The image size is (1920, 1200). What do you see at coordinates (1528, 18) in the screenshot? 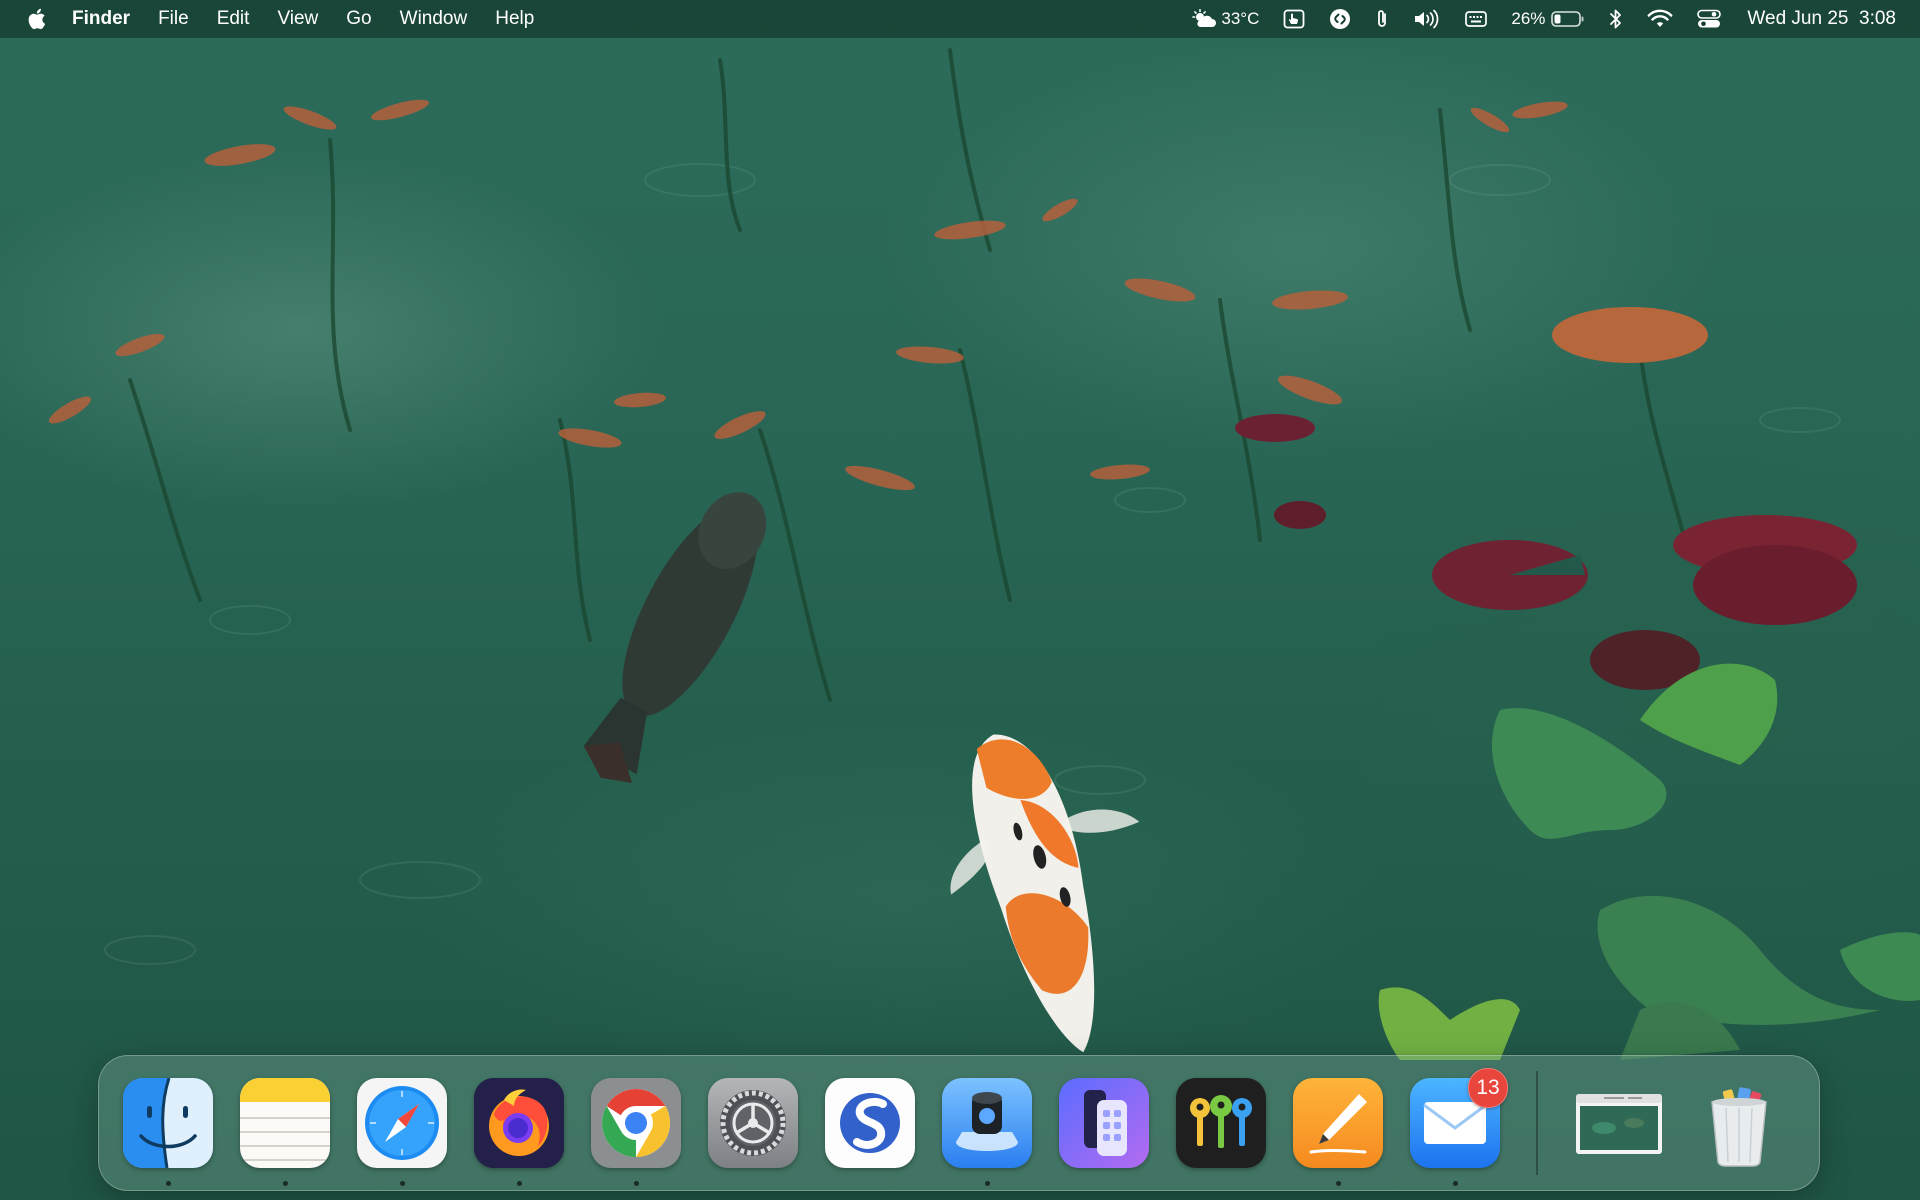
I see `battery-percent: 26%` at bounding box center [1528, 18].